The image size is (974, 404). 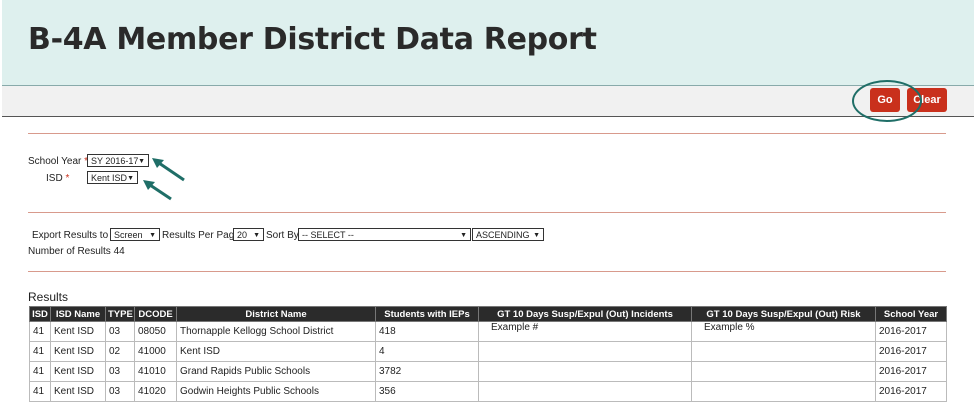 What do you see at coordinates (76, 251) in the screenshot?
I see `number-of-results: Number of Results 44` at bounding box center [76, 251].